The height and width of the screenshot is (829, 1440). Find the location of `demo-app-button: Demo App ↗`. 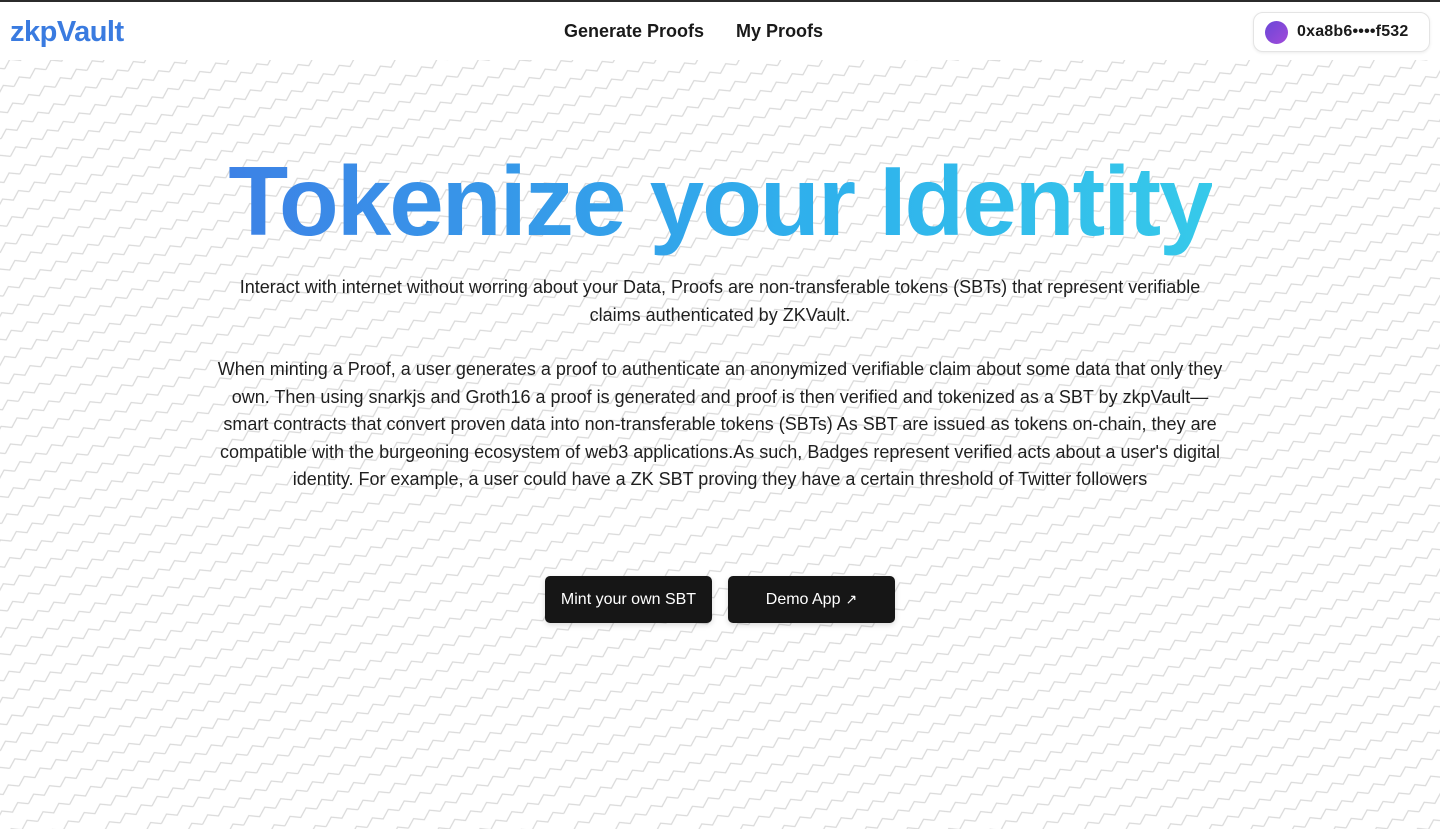

demo-app-button: Demo App ↗ is located at coordinates (811, 599).